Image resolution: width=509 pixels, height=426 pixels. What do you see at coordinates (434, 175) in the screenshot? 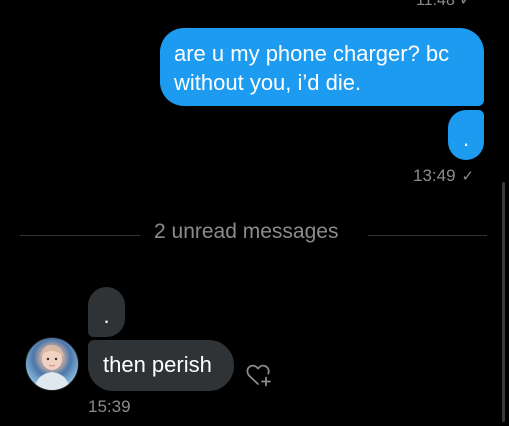
I see `outgoing-timestamp: 13:49` at bounding box center [434, 175].